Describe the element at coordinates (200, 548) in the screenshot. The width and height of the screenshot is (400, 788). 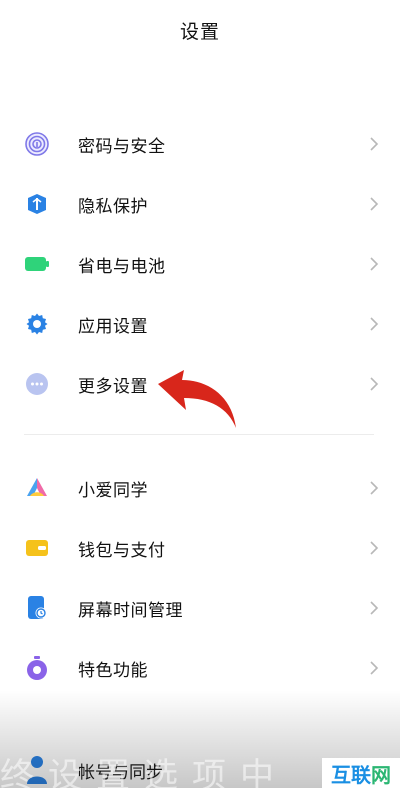
I see `settings-item-wallet: 钱包与支付` at that location.